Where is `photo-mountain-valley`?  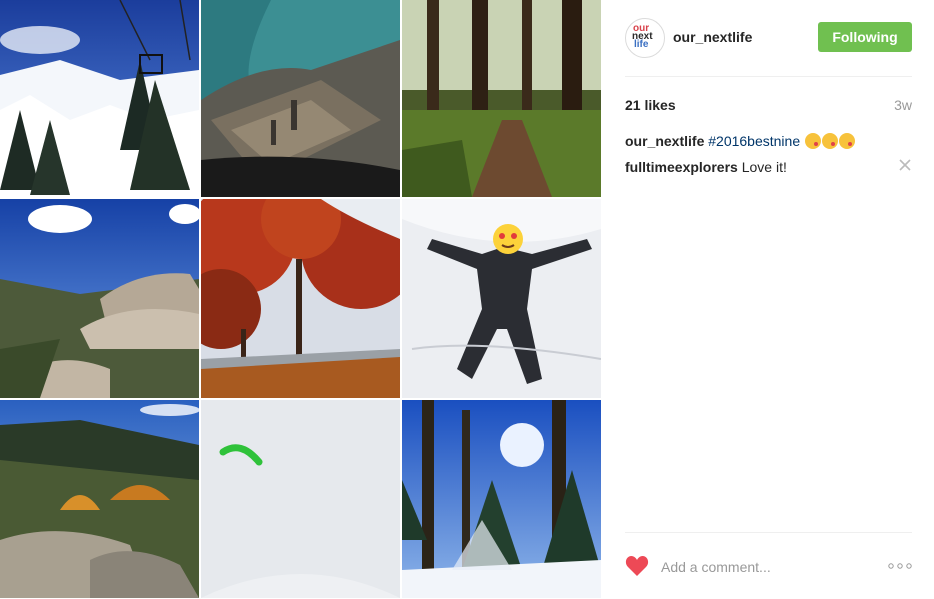
photo-mountain-valley is located at coordinates (99, 499).